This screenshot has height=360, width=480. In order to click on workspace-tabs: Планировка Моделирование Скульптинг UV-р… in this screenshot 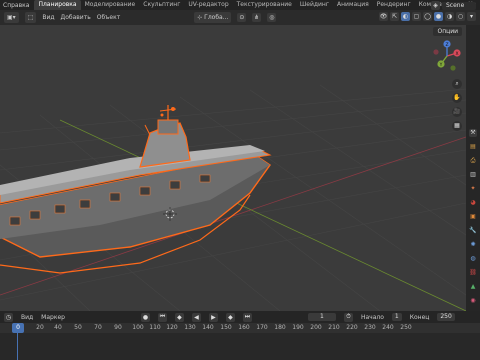, I will do `click(257, 5)`.